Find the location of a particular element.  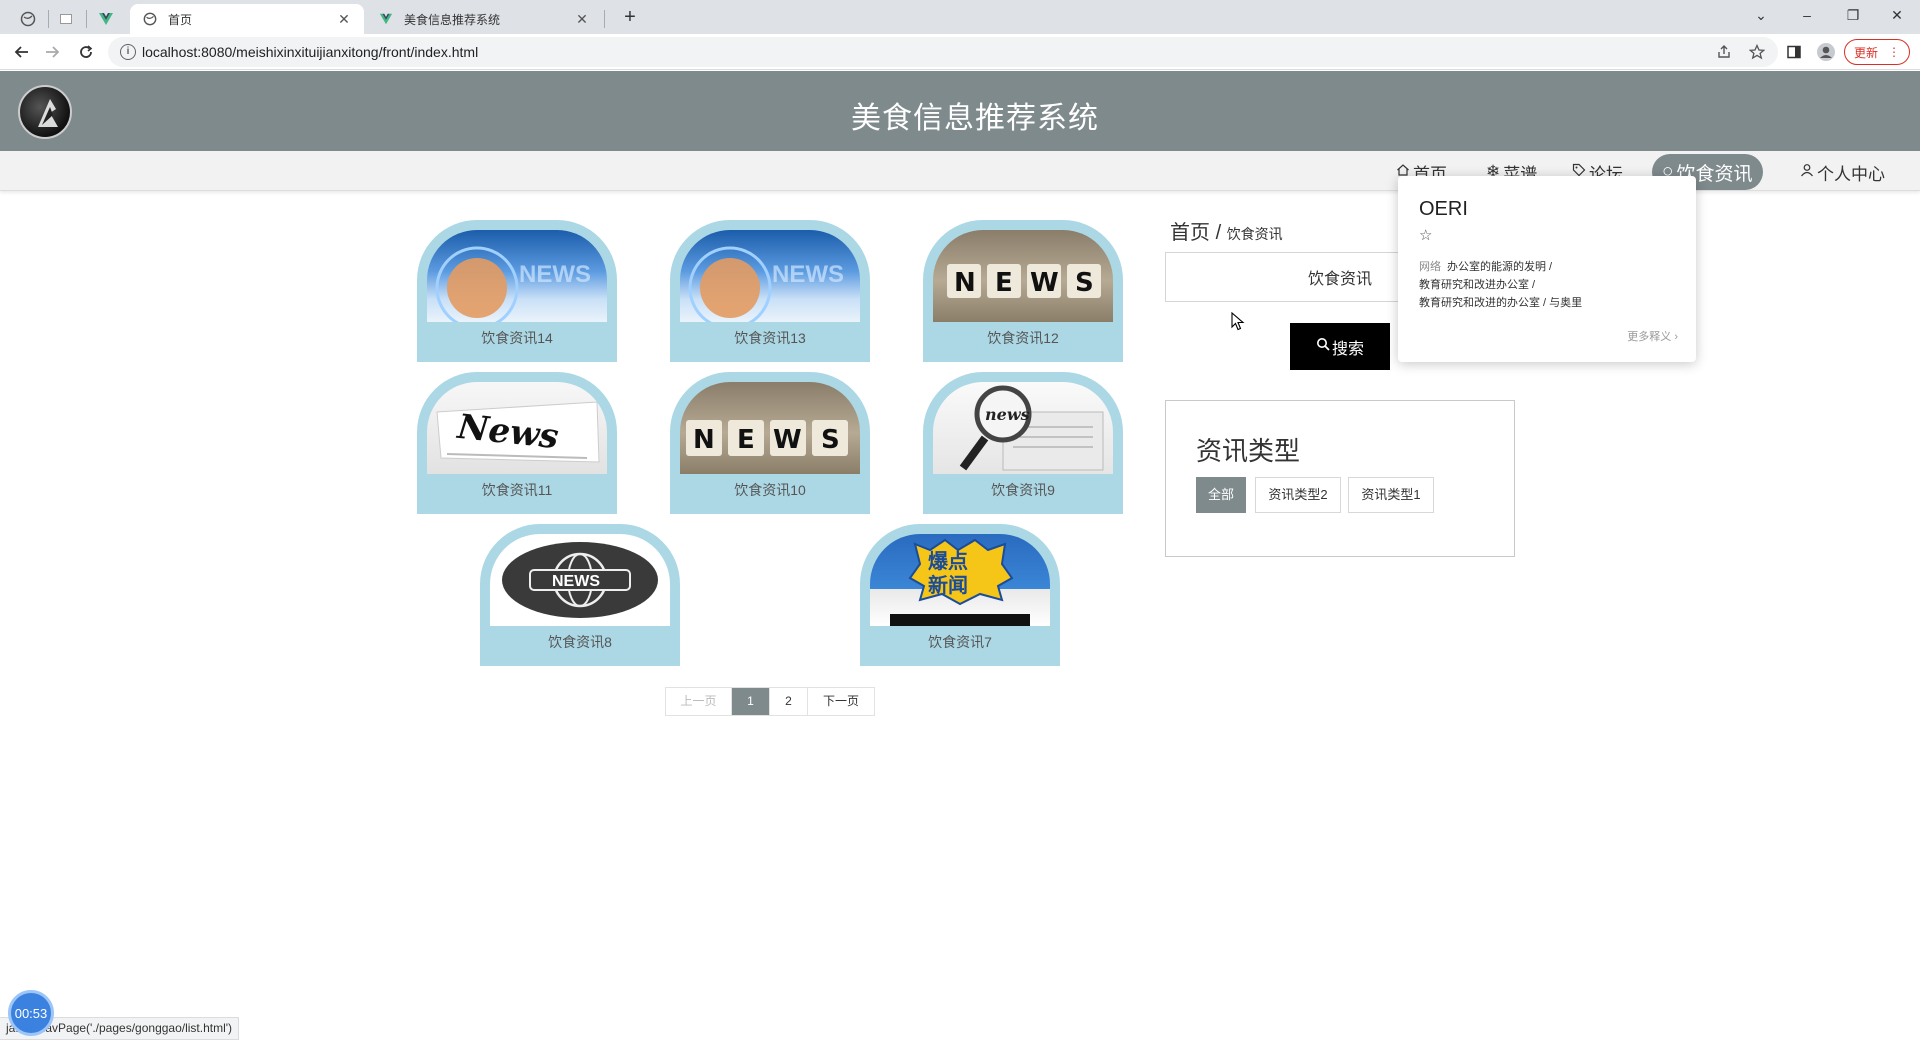

definition-tag: 网络 is located at coordinates (1430, 267).